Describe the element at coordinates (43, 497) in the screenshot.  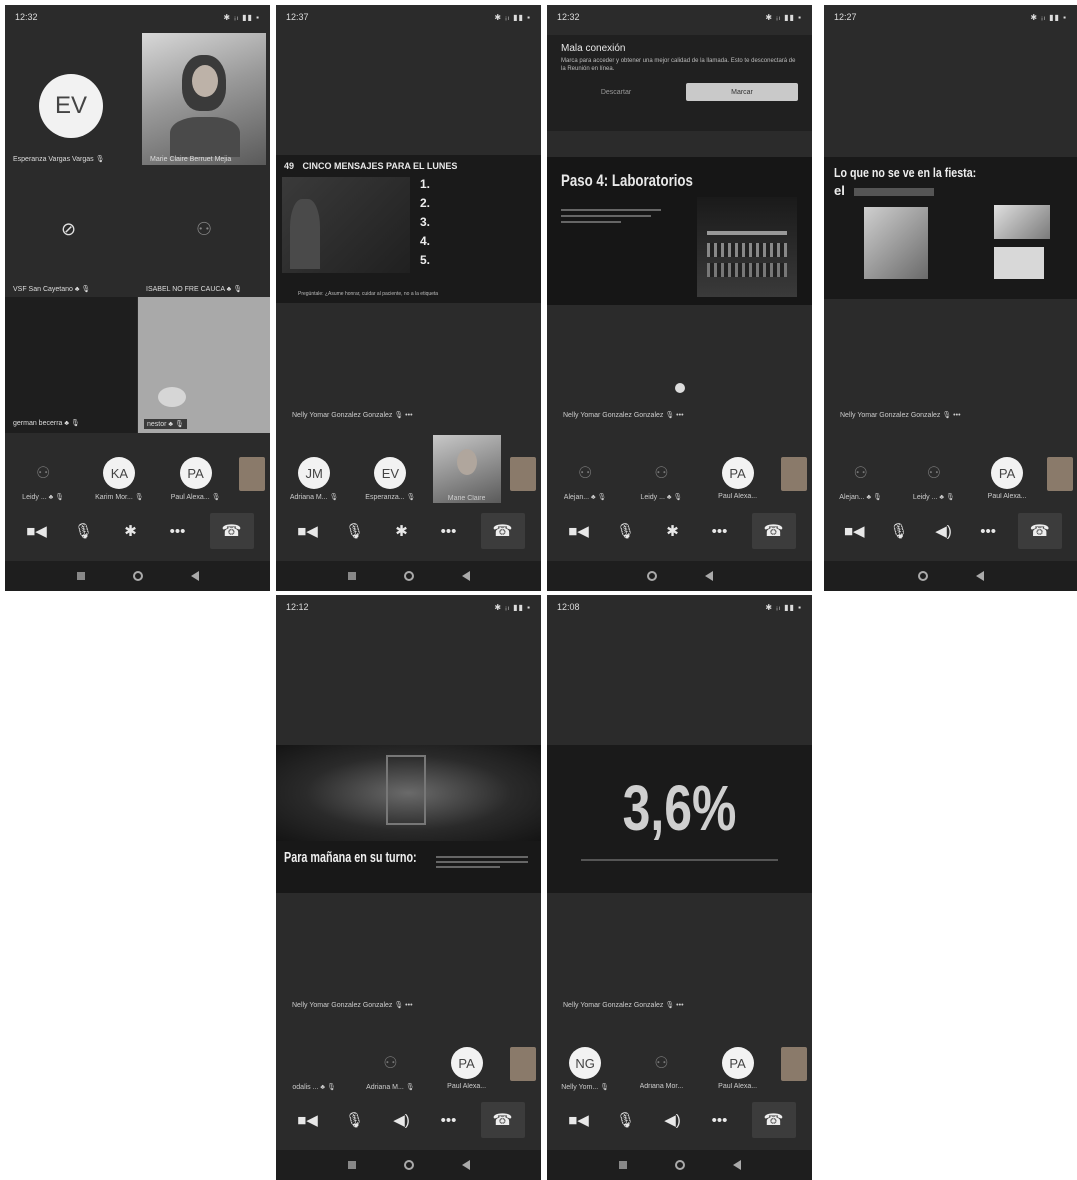
I see `participant-name: Leidy ... ♣ 🎙` at that location.